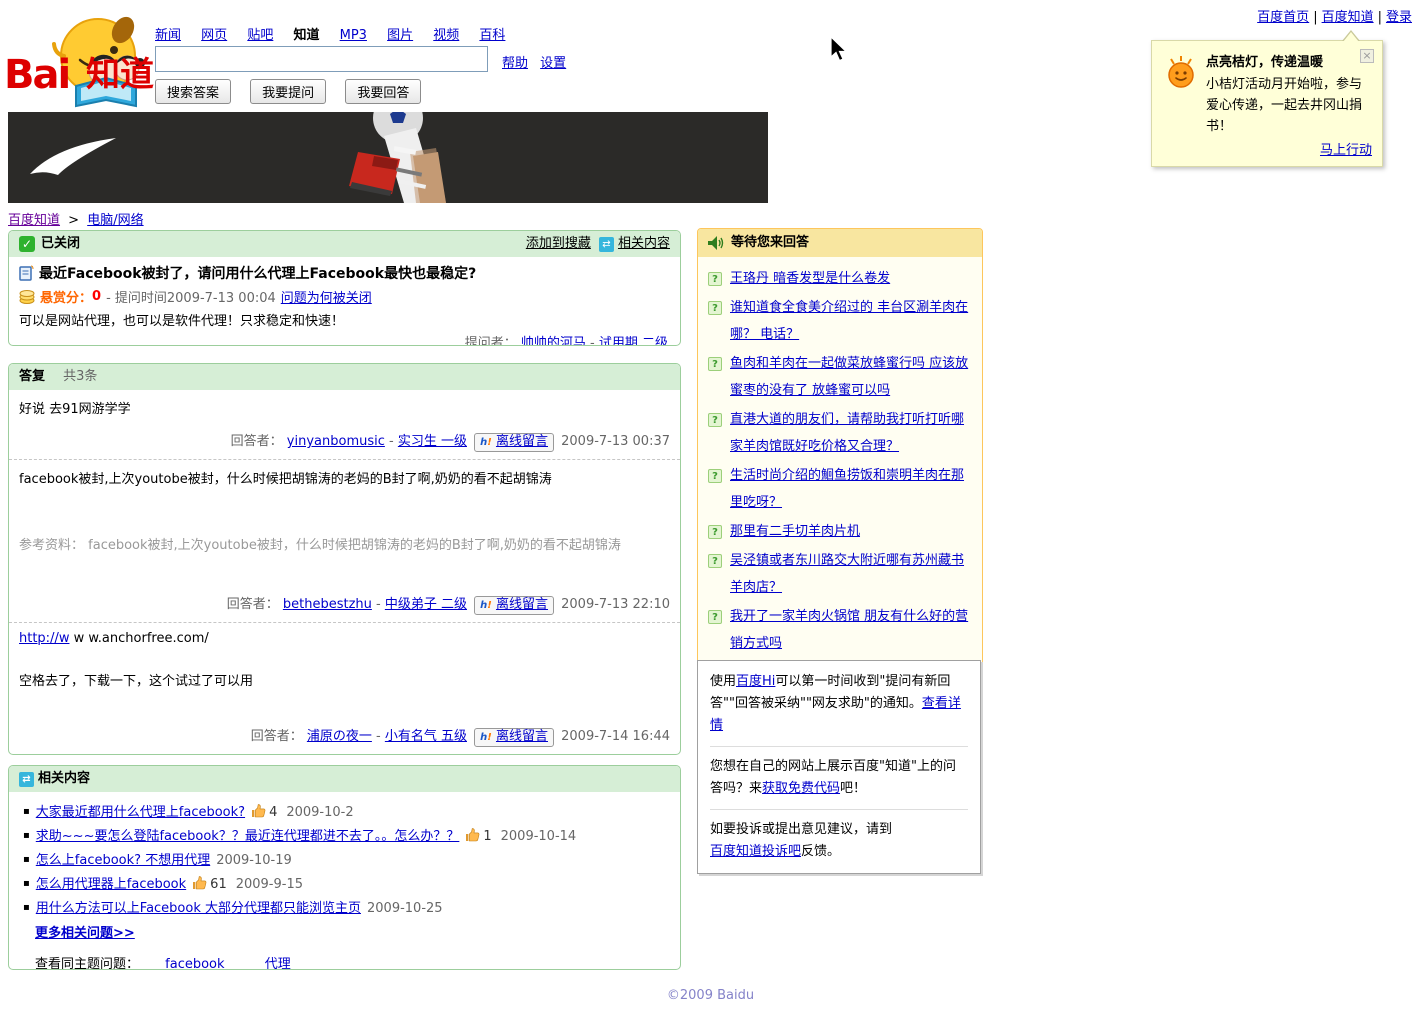  I want to click on answer-text: 好说 去91网游学学, so click(75, 409).